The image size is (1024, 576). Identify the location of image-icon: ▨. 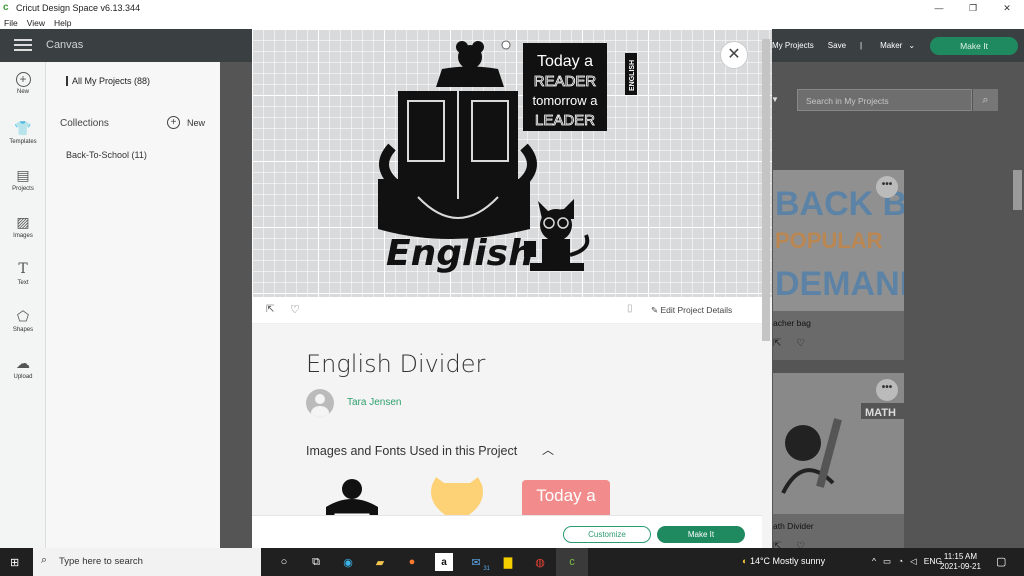
(23, 222).